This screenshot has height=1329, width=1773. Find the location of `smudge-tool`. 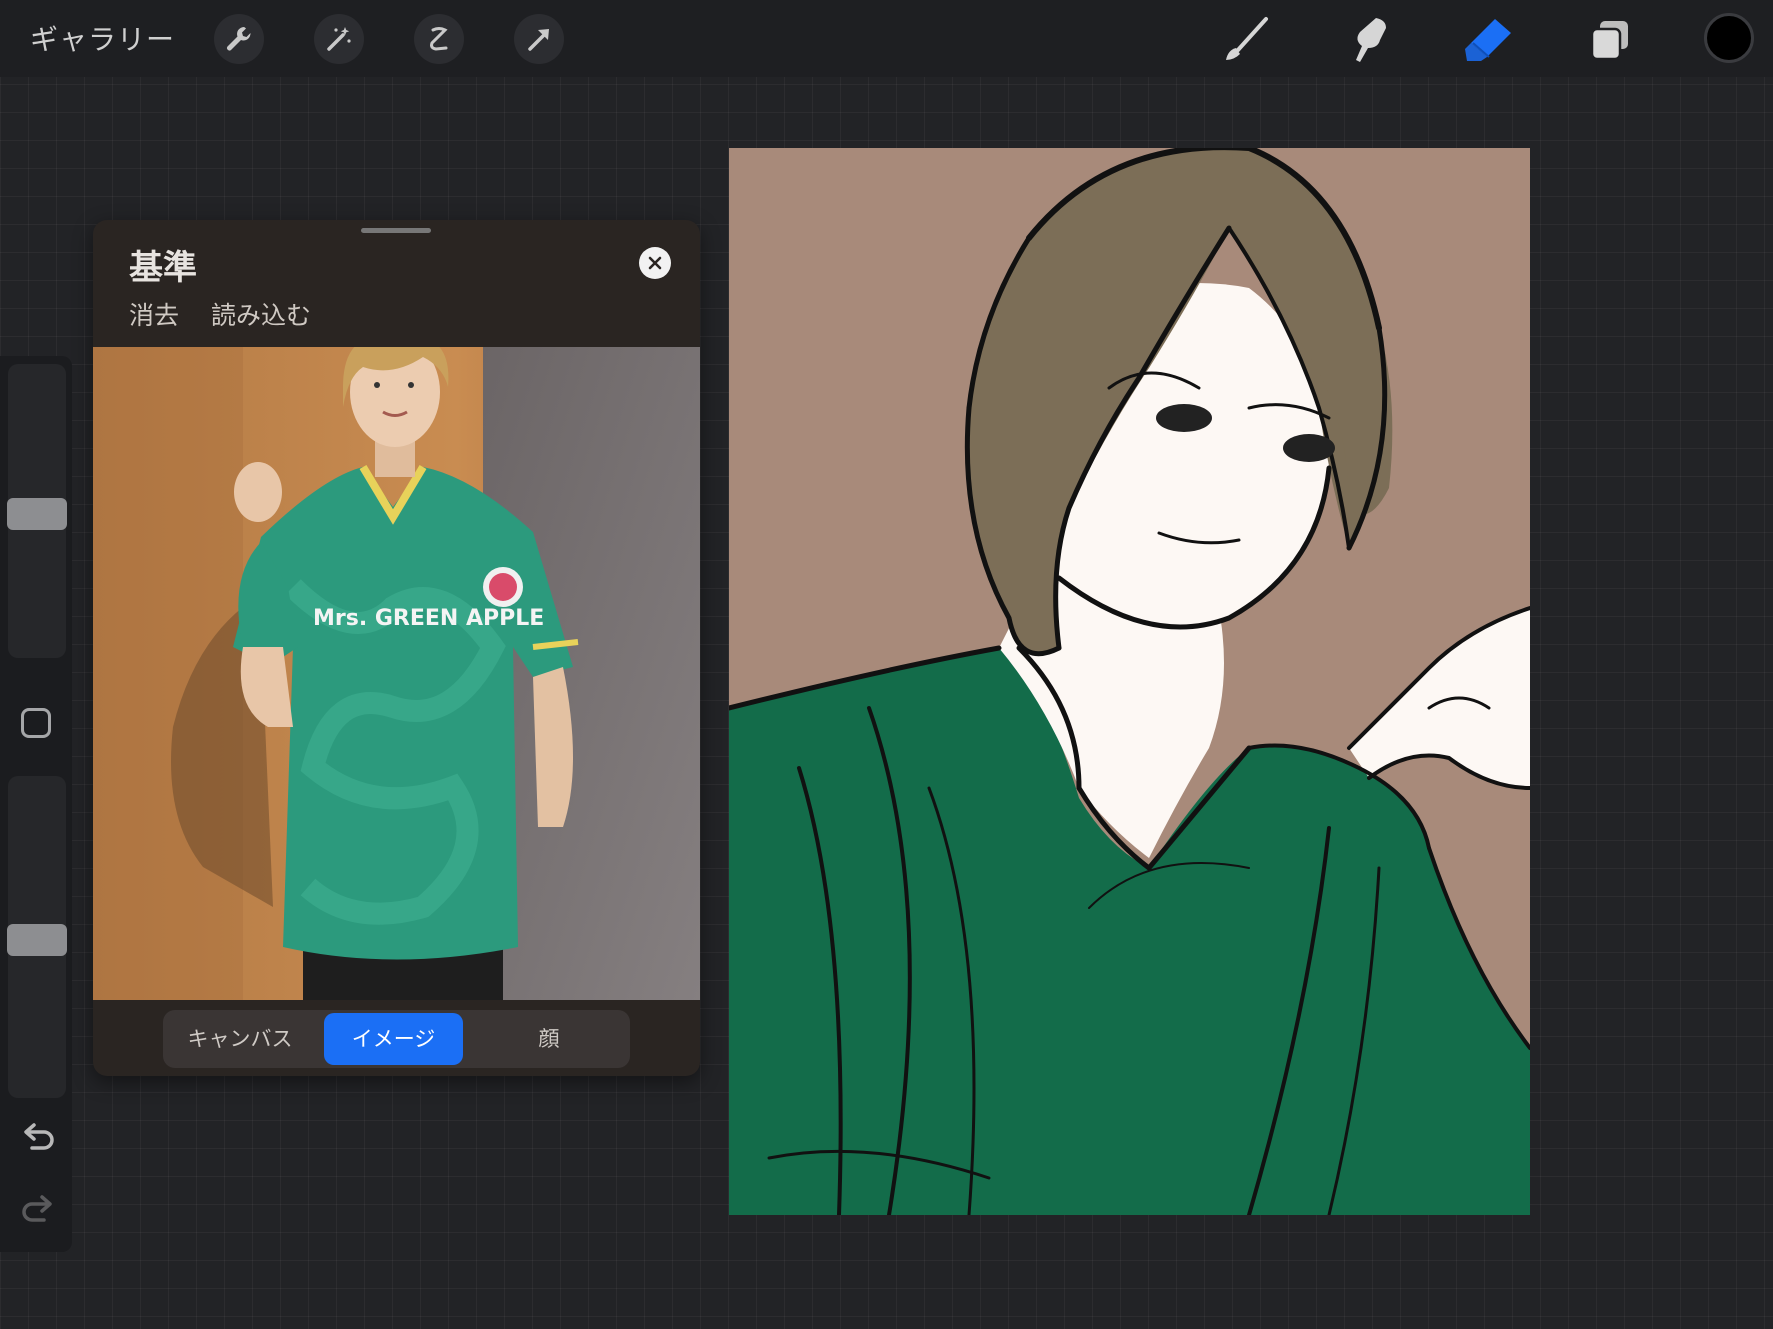

smudge-tool is located at coordinates (1368, 40).